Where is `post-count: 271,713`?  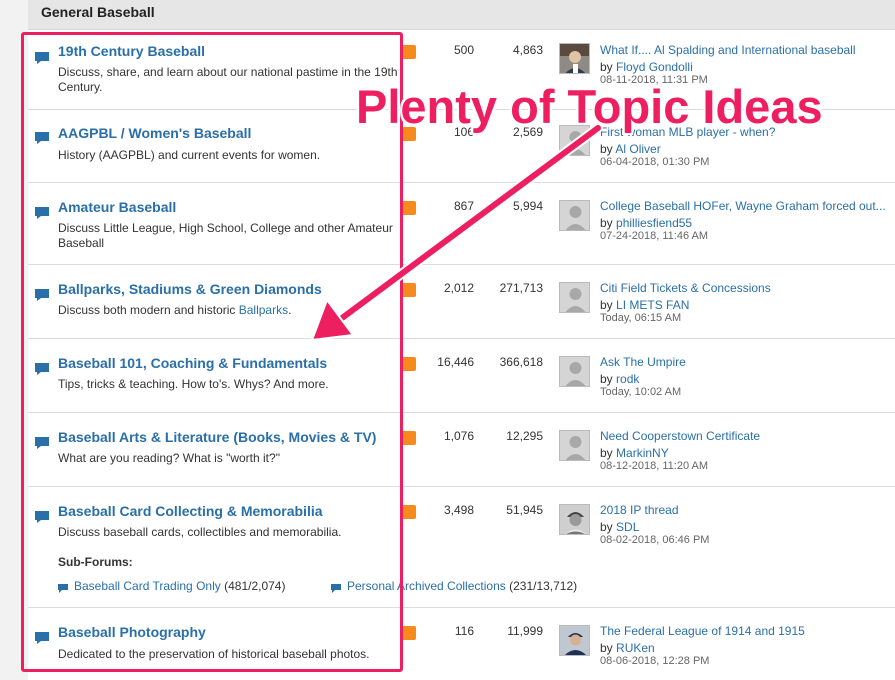
post-count: 271,713 is located at coordinates (521, 288).